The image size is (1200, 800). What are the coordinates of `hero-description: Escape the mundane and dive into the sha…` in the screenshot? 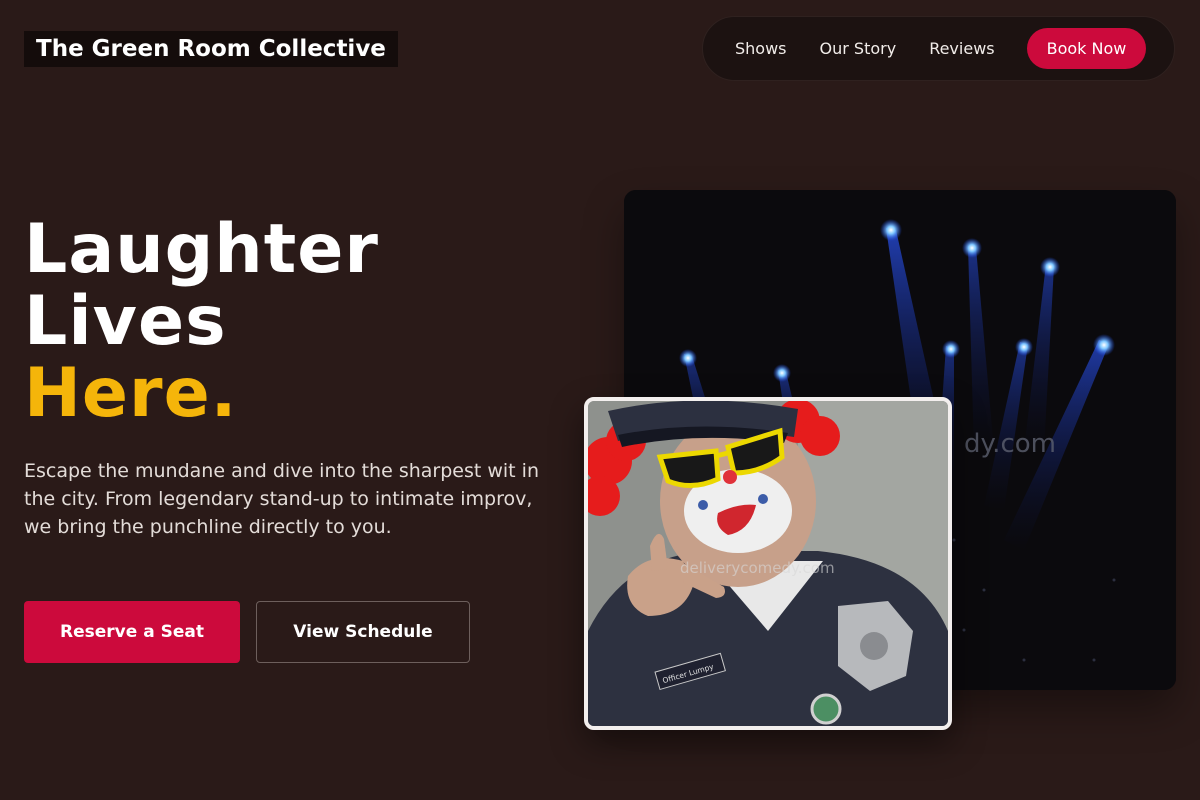 It's located at (281, 499).